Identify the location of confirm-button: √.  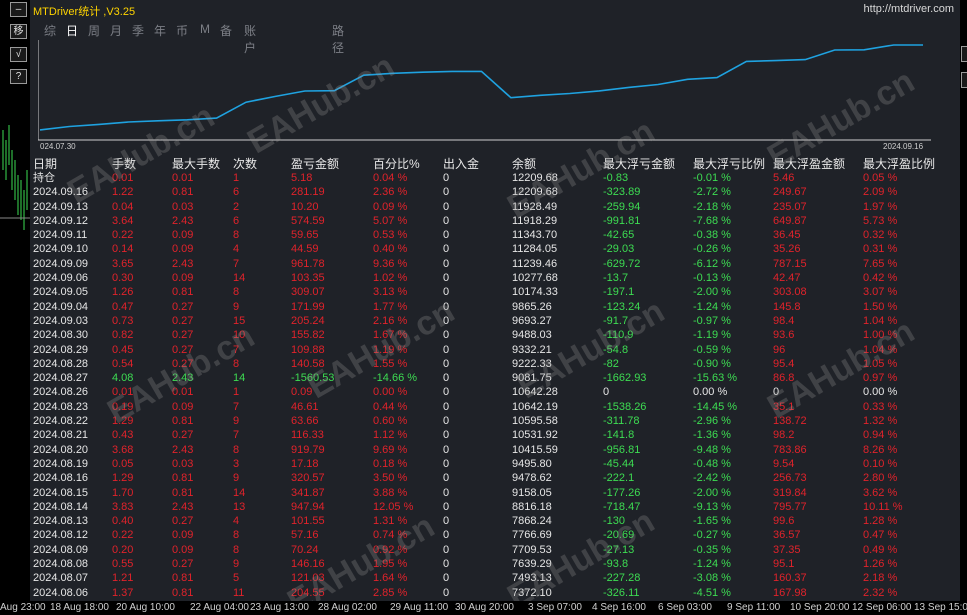
(18, 54).